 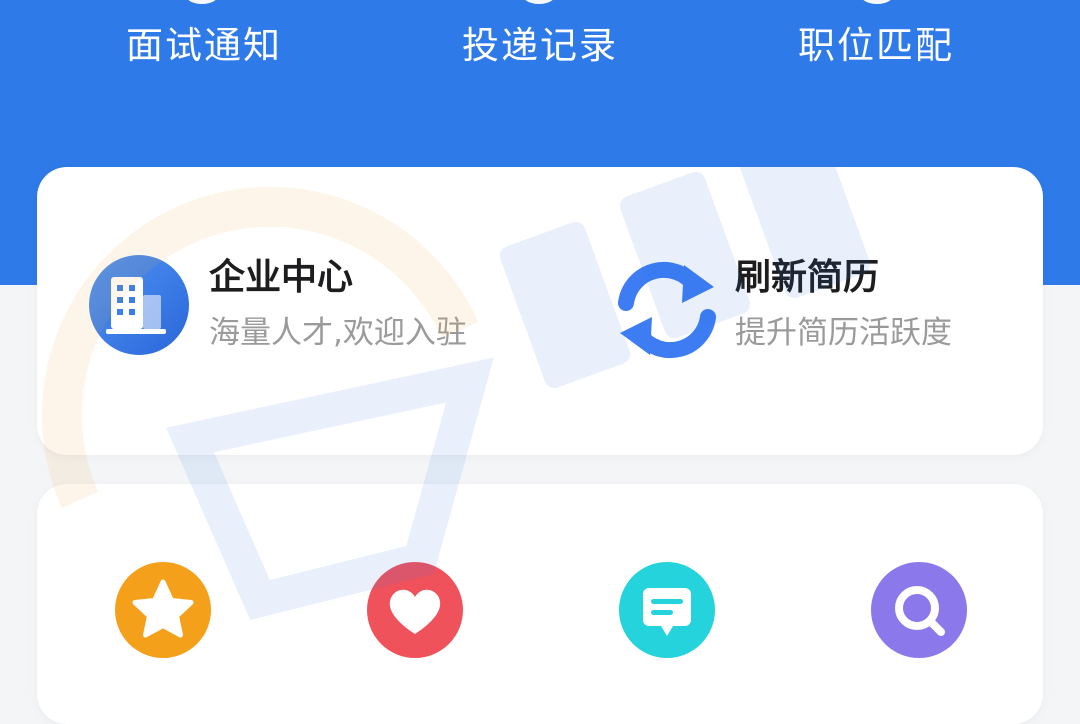 What do you see at coordinates (843, 333) in the screenshot?
I see `refresh-resume-subtitle: 提升简历活跃度` at bounding box center [843, 333].